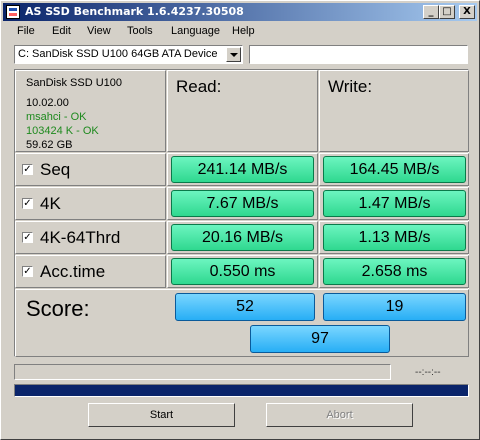  I want to click on 4k-checkbox: ✓, so click(27, 203).